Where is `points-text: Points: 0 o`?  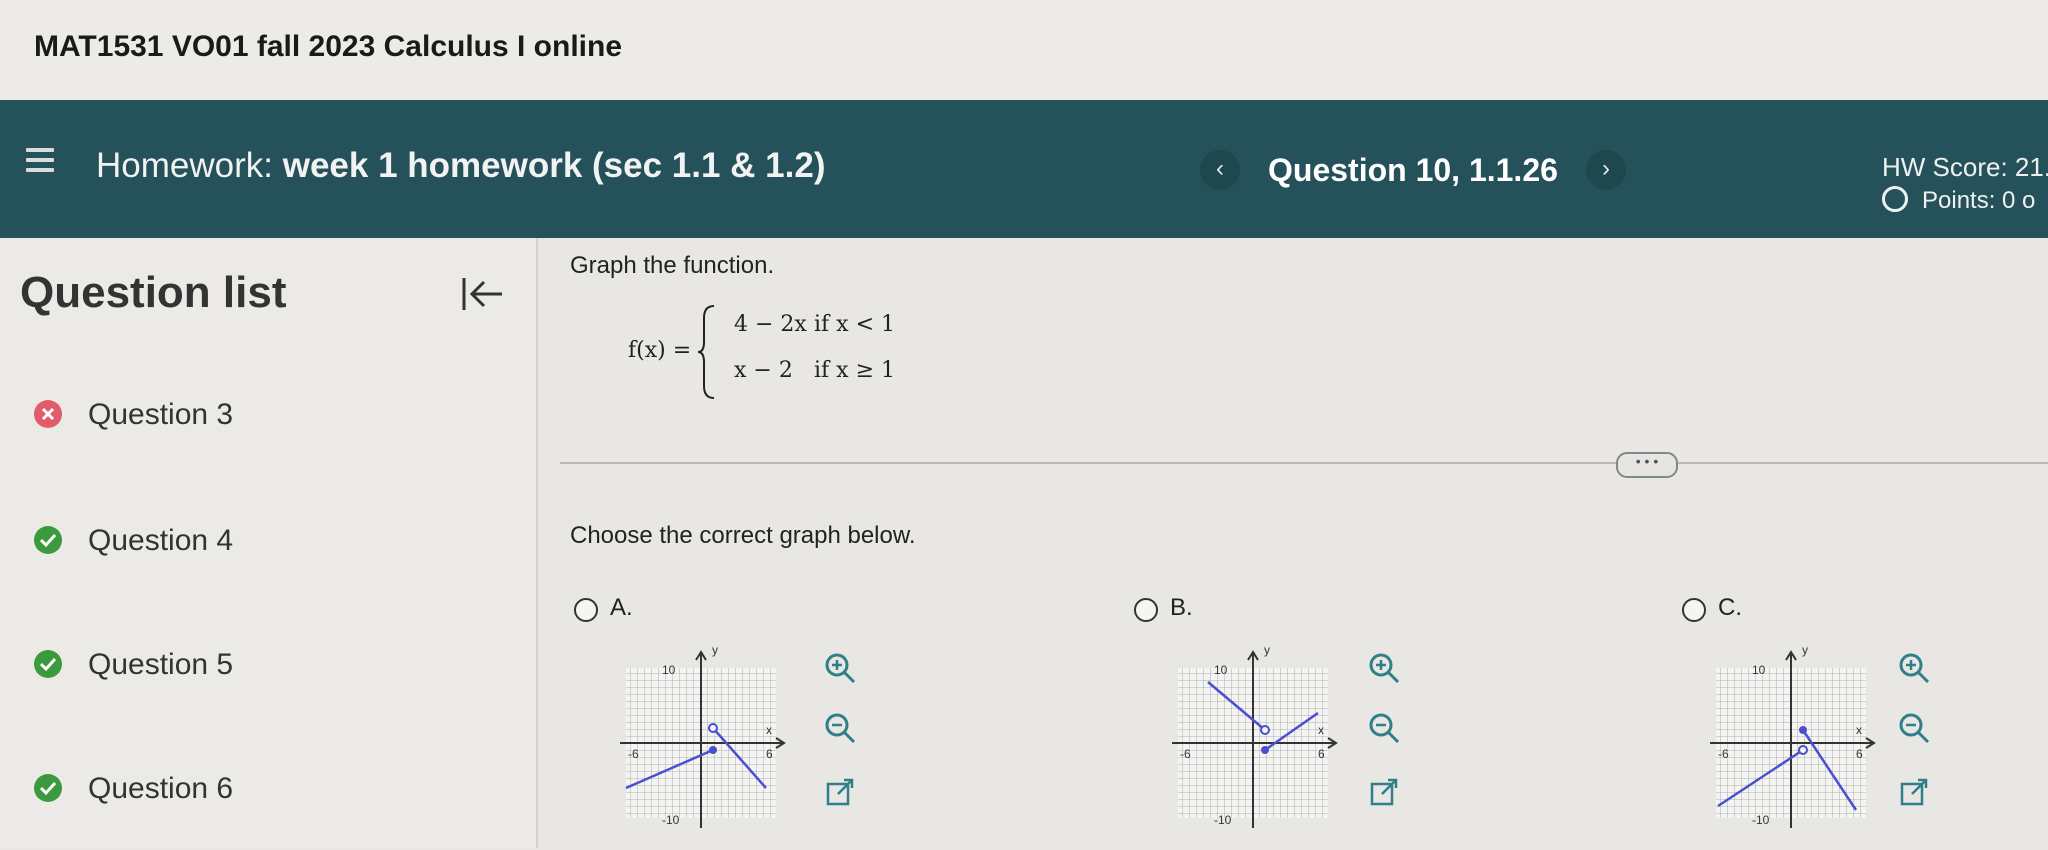
points-text: Points: 0 o is located at coordinates (1979, 200).